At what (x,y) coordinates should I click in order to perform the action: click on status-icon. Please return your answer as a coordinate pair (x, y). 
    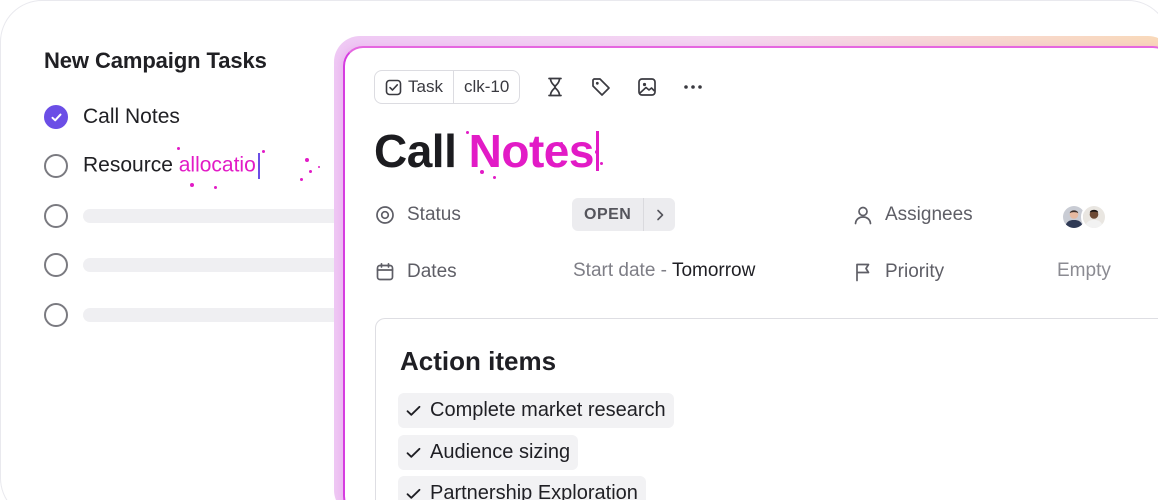
    Looking at the image, I should click on (385, 215).